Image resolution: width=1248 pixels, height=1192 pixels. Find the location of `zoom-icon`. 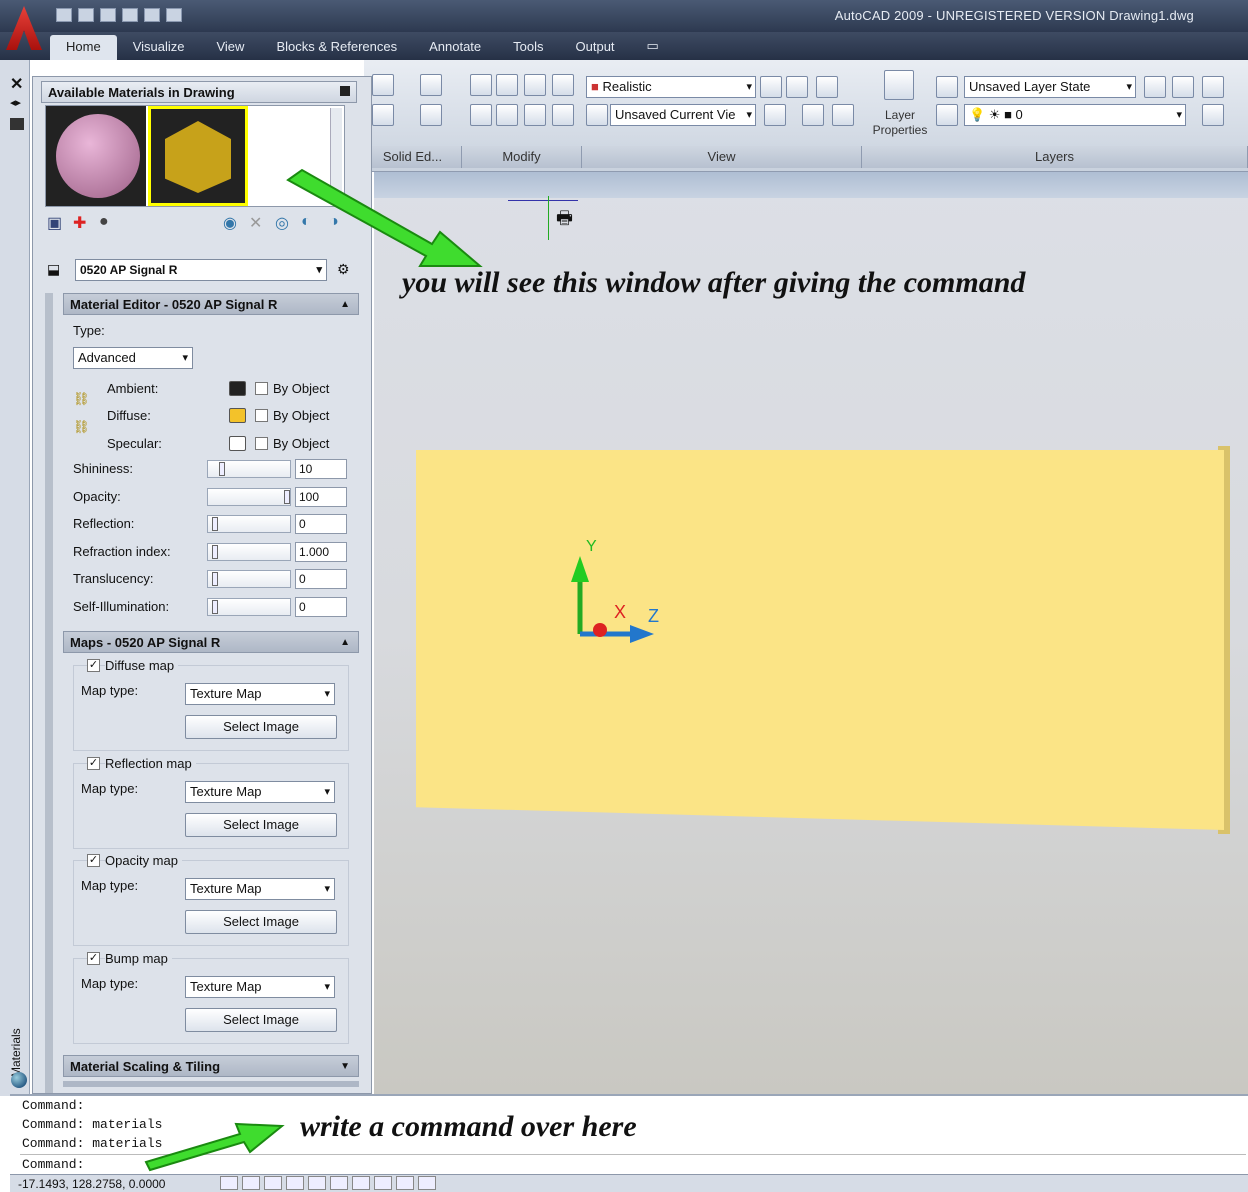

zoom-icon is located at coordinates (775, 115).